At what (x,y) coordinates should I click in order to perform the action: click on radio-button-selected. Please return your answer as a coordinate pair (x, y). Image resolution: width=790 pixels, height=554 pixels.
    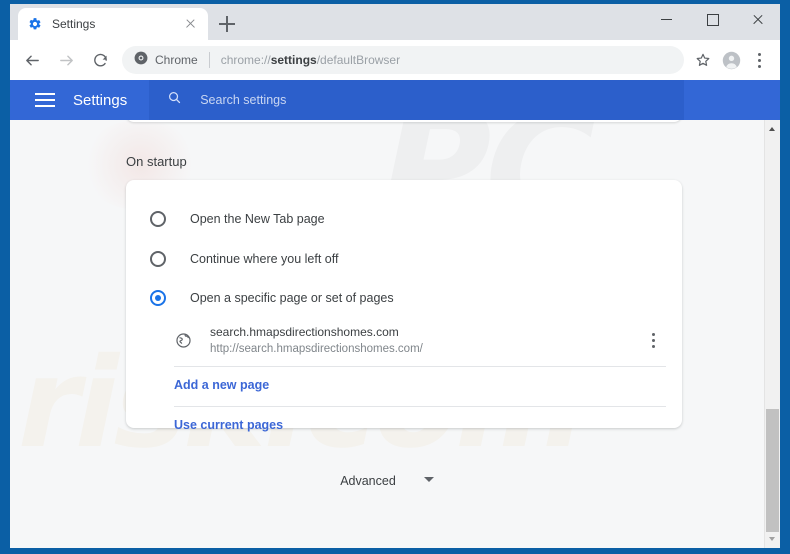
    Looking at the image, I should click on (158, 298).